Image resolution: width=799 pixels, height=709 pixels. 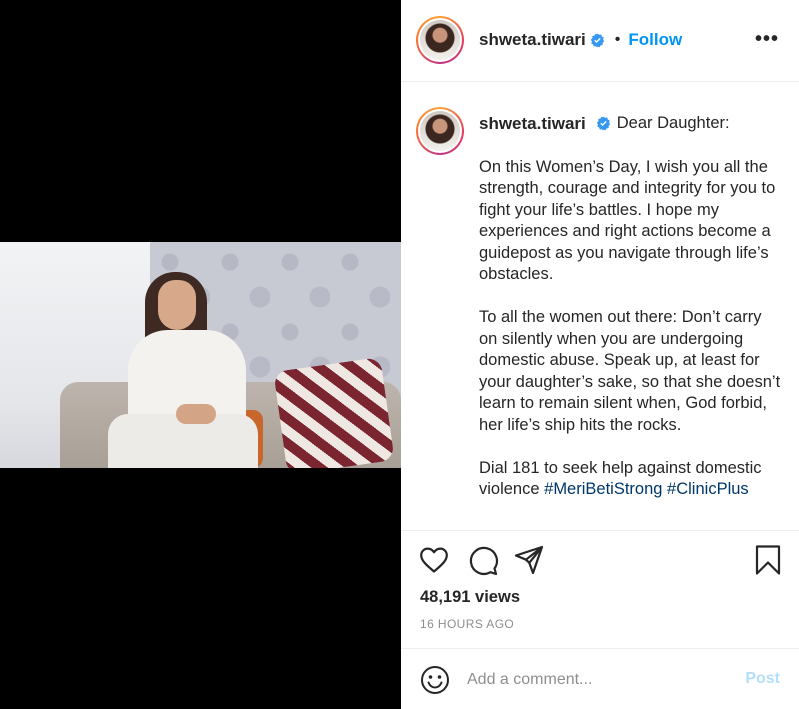 What do you see at coordinates (177, 305) in the screenshot?
I see `video-person-face` at bounding box center [177, 305].